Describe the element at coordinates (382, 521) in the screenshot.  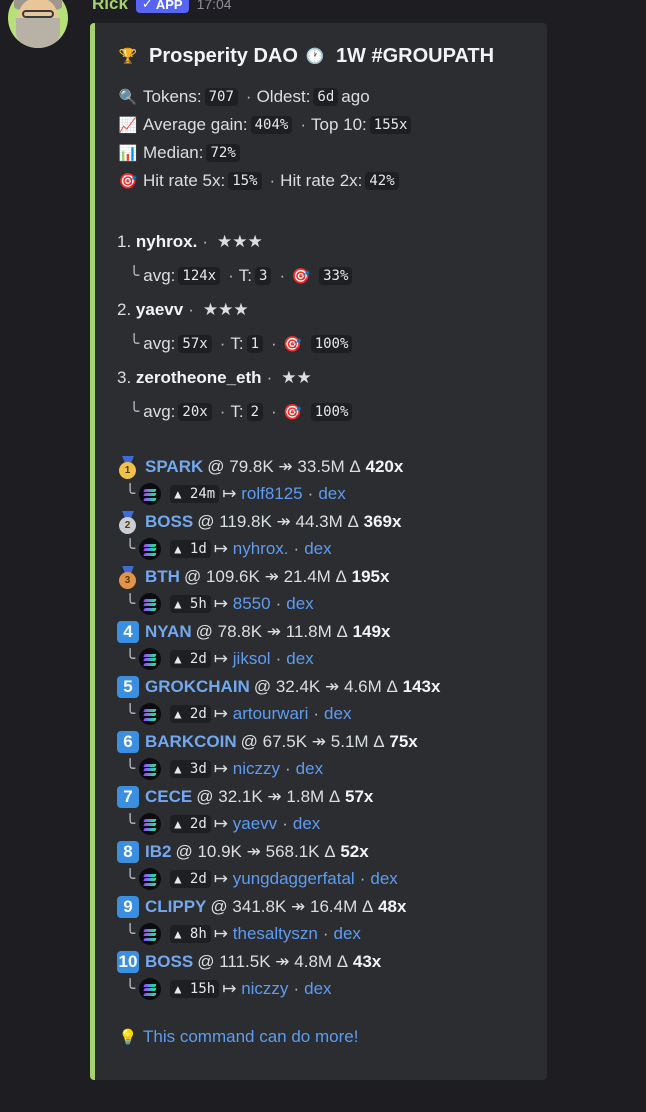
I see `multiplier: 369x` at that location.